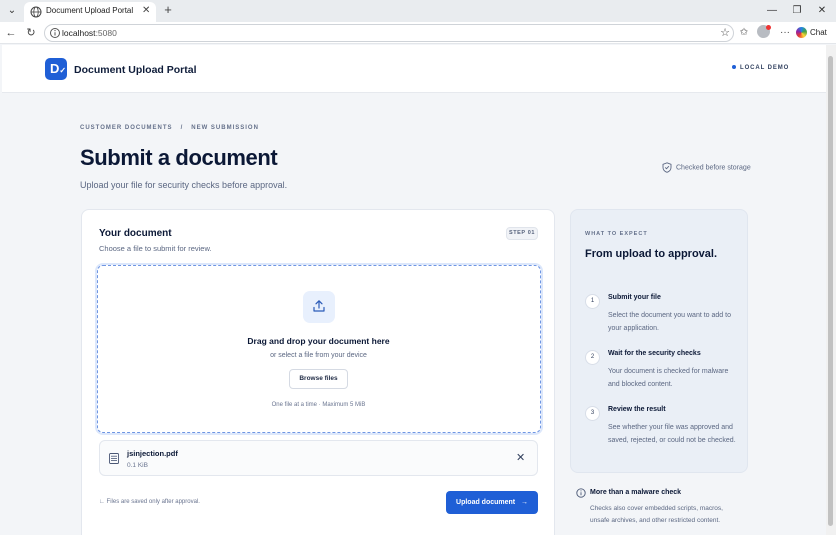 This screenshot has height=535, width=836. What do you see at coordinates (114, 458) in the screenshot?
I see `document-lines-icon` at bounding box center [114, 458].